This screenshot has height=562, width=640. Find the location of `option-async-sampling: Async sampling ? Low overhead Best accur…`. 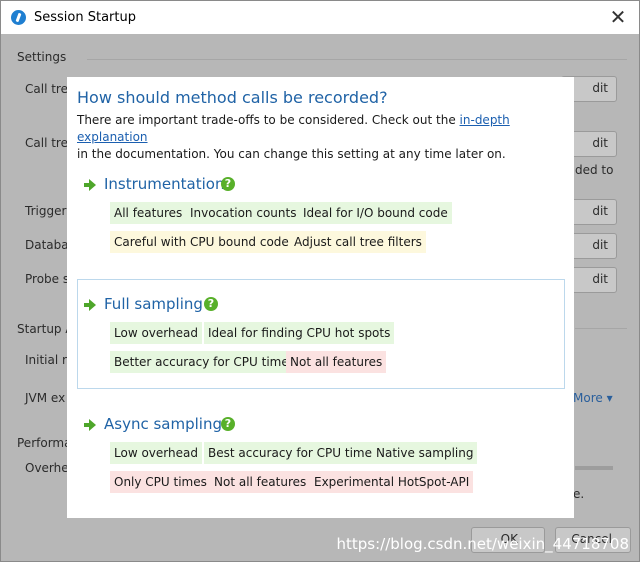

option-async-sampling: Async sampling ? Low overhead Best accur… is located at coordinates (321, 454).